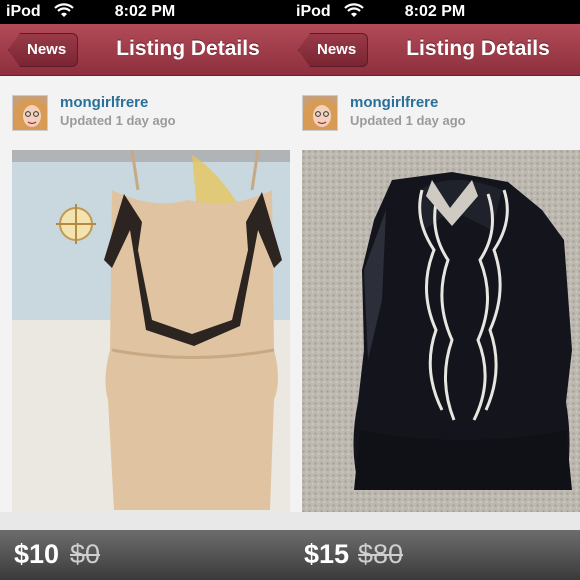  Describe the element at coordinates (37, 554) in the screenshot. I see `listing-price: $10` at that location.